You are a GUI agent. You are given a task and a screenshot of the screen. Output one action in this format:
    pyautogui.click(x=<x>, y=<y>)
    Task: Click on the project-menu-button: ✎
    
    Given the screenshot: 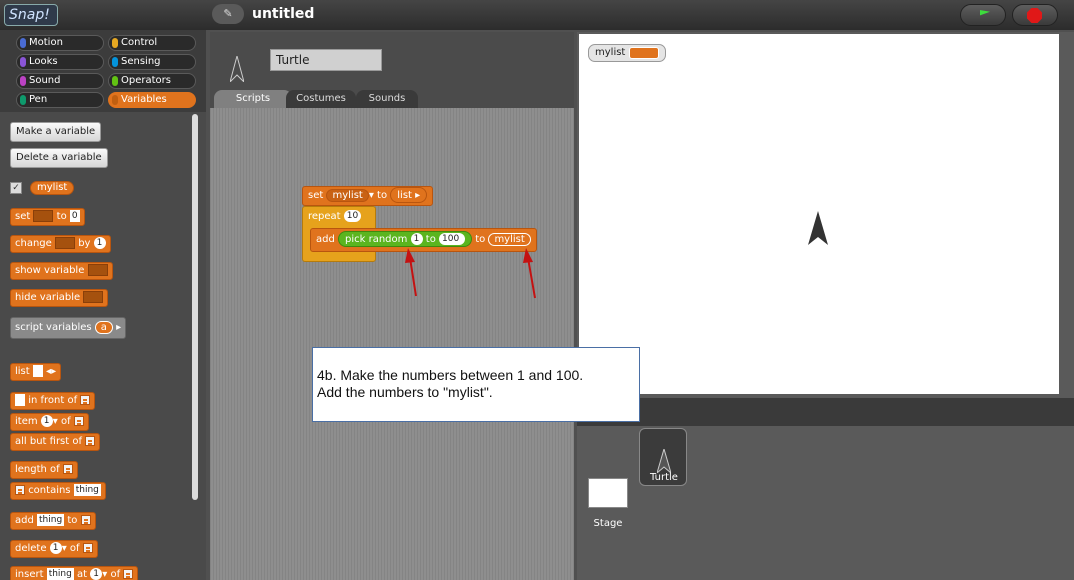 What is the action you would take?
    pyautogui.click(x=228, y=14)
    